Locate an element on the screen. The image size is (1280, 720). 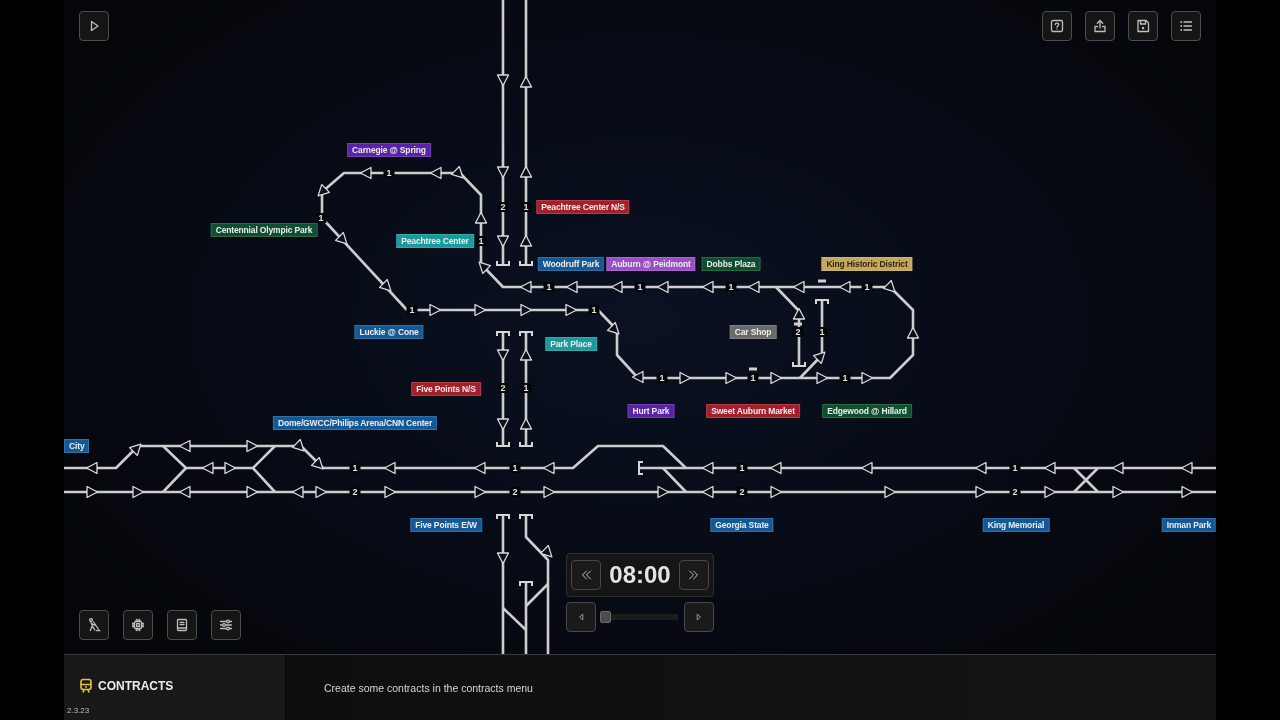
book-icon is located at coordinates (182, 625).